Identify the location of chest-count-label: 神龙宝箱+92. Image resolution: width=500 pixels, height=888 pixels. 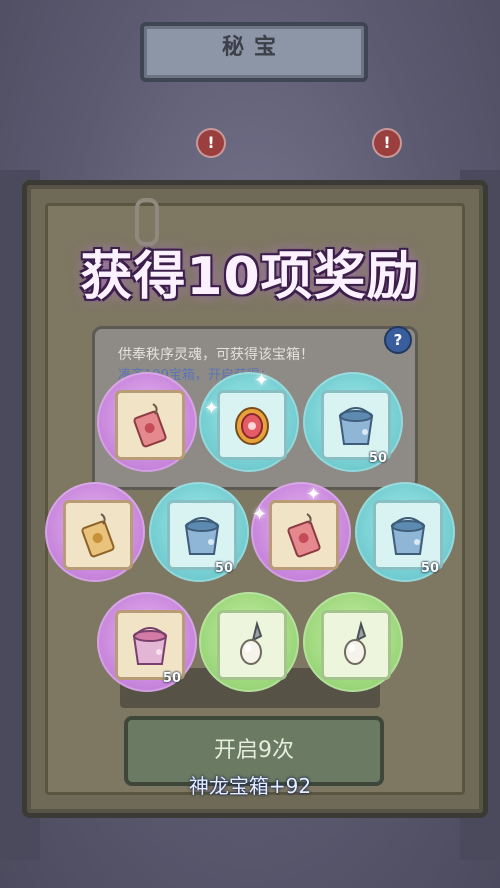
(250, 786).